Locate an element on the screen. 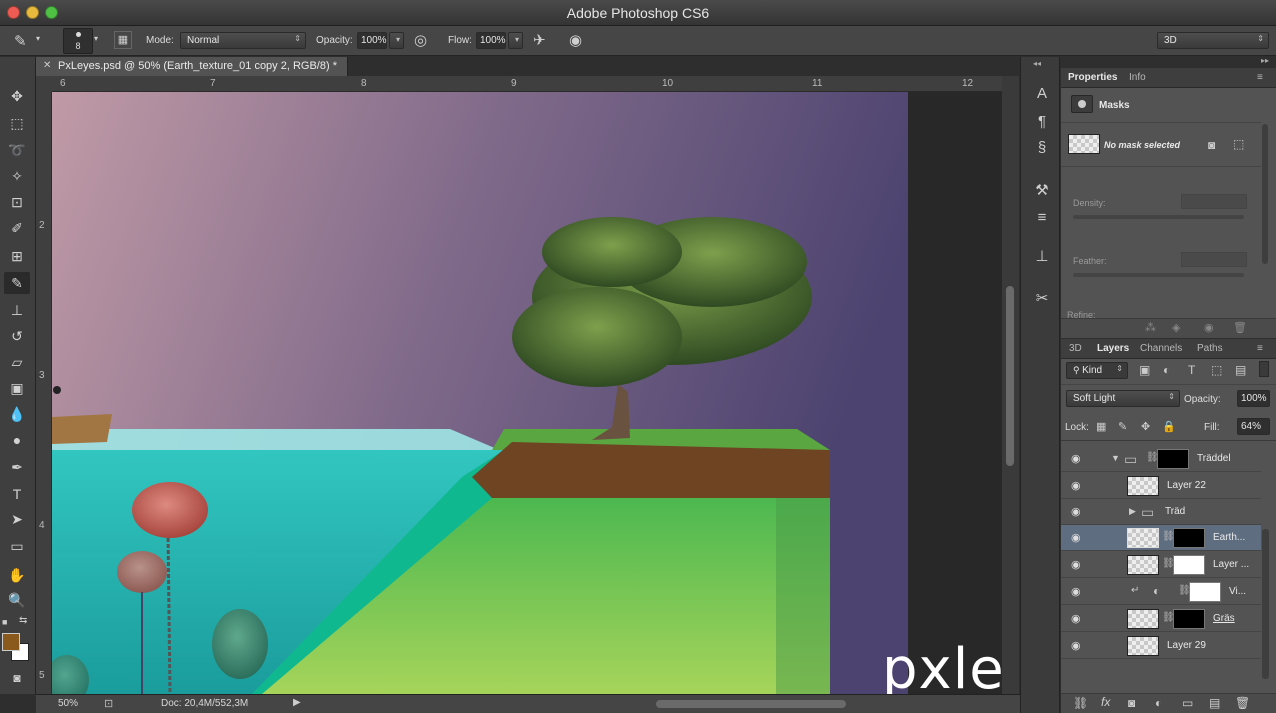 This screenshot has width=1276, height=713. clone-source-icon: ⊥ is located at coordinates (1042, 256).